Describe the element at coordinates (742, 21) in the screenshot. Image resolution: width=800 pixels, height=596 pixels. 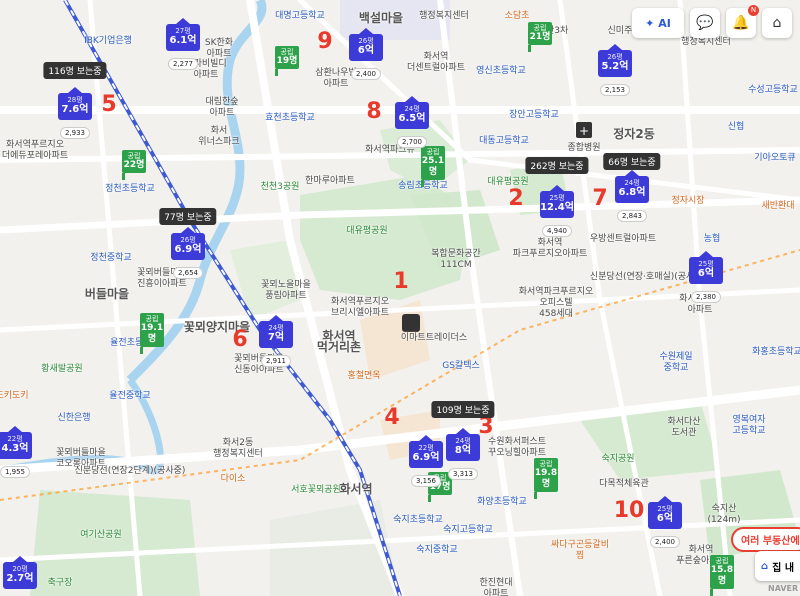
I see `notification-button: 🔔 N` at that location.